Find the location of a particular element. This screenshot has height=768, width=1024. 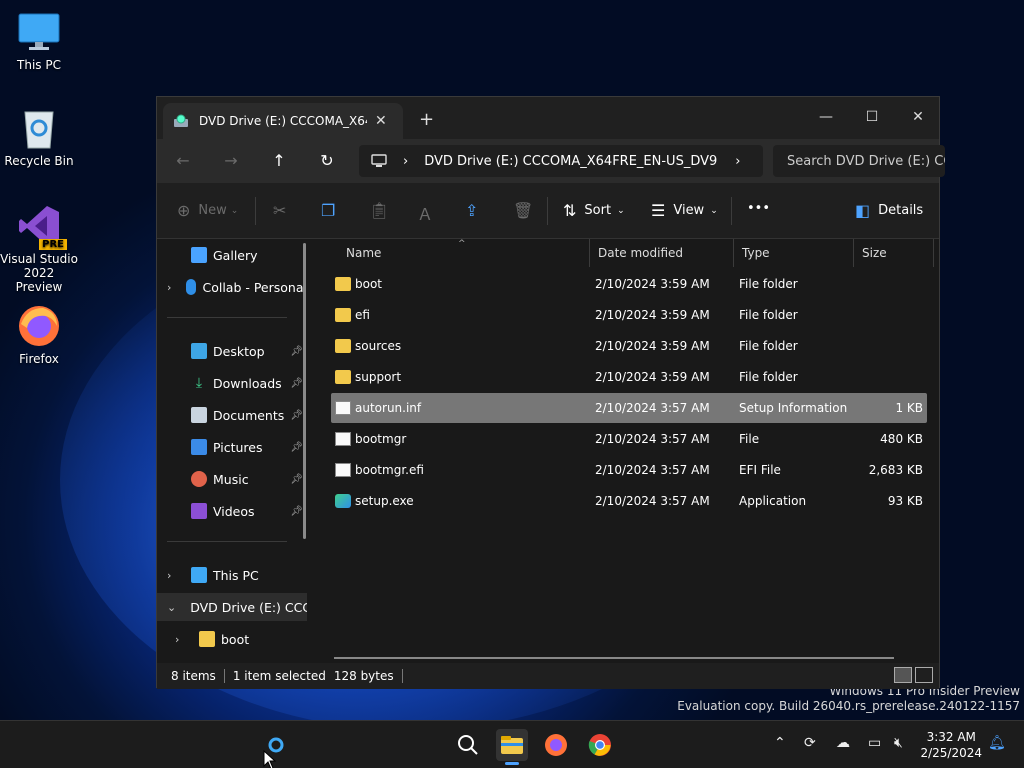

nav-label: Documents is located at coordinates (249, 415).